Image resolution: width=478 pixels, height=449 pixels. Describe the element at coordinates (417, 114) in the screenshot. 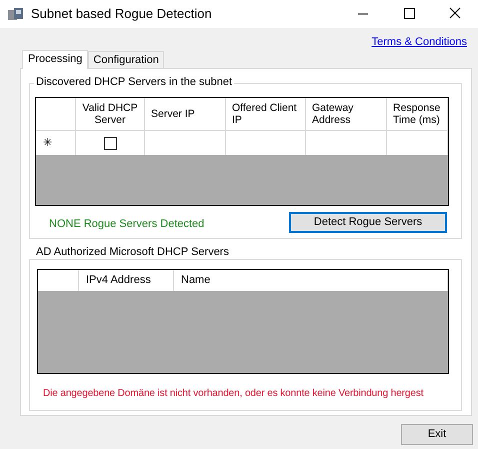

I see `column-header: Response Time (ms)` at that location.